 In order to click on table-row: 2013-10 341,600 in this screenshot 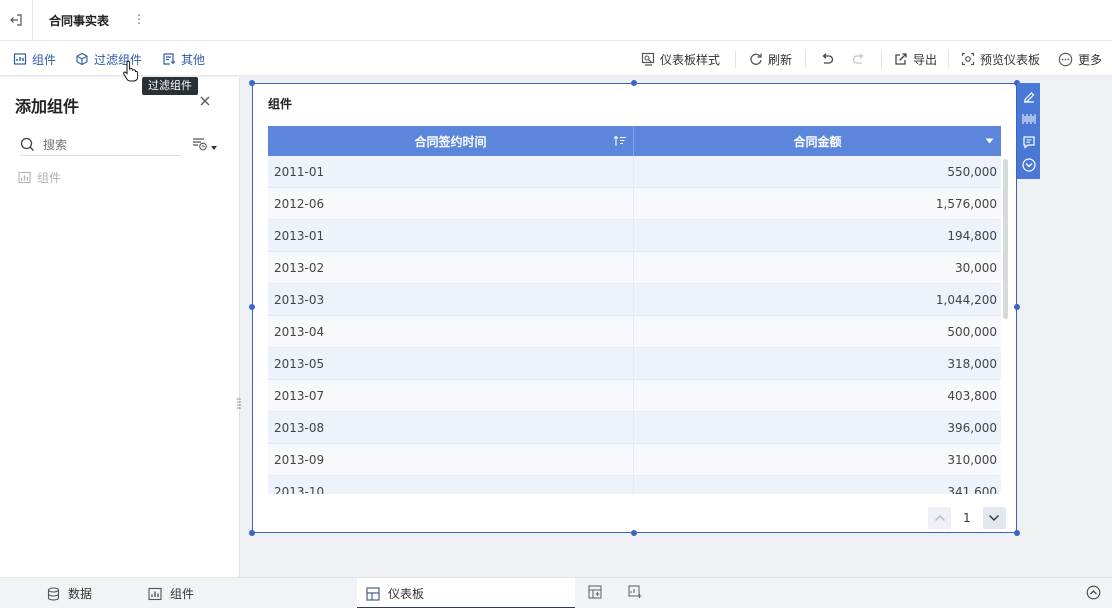, I will do `click(634, 485)`.